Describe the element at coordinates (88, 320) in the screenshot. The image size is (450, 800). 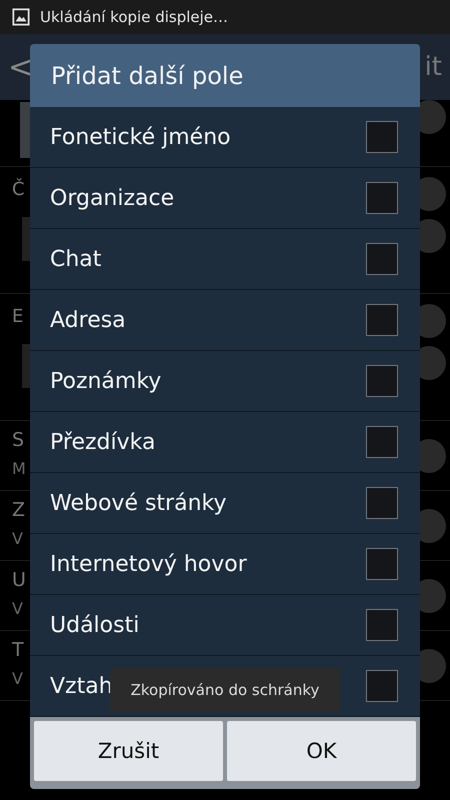
I see `option-label: Adresa` at that location.